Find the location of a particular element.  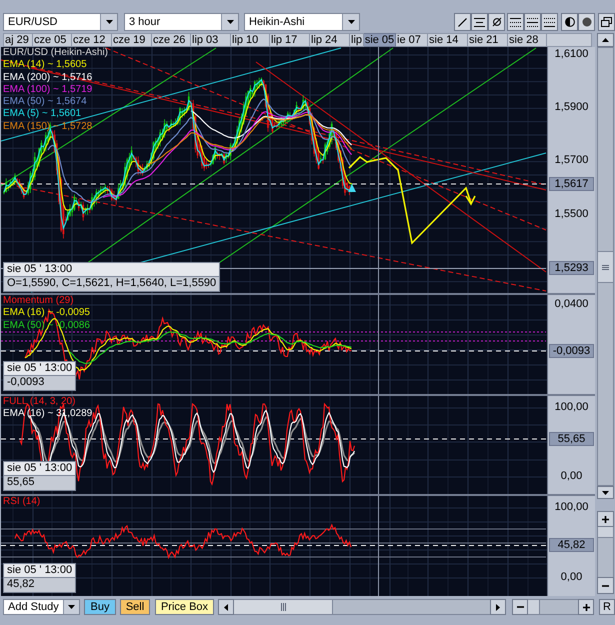

legend-label: EMA (14) ~ 1,5605 is located at coordinates (45, 65).